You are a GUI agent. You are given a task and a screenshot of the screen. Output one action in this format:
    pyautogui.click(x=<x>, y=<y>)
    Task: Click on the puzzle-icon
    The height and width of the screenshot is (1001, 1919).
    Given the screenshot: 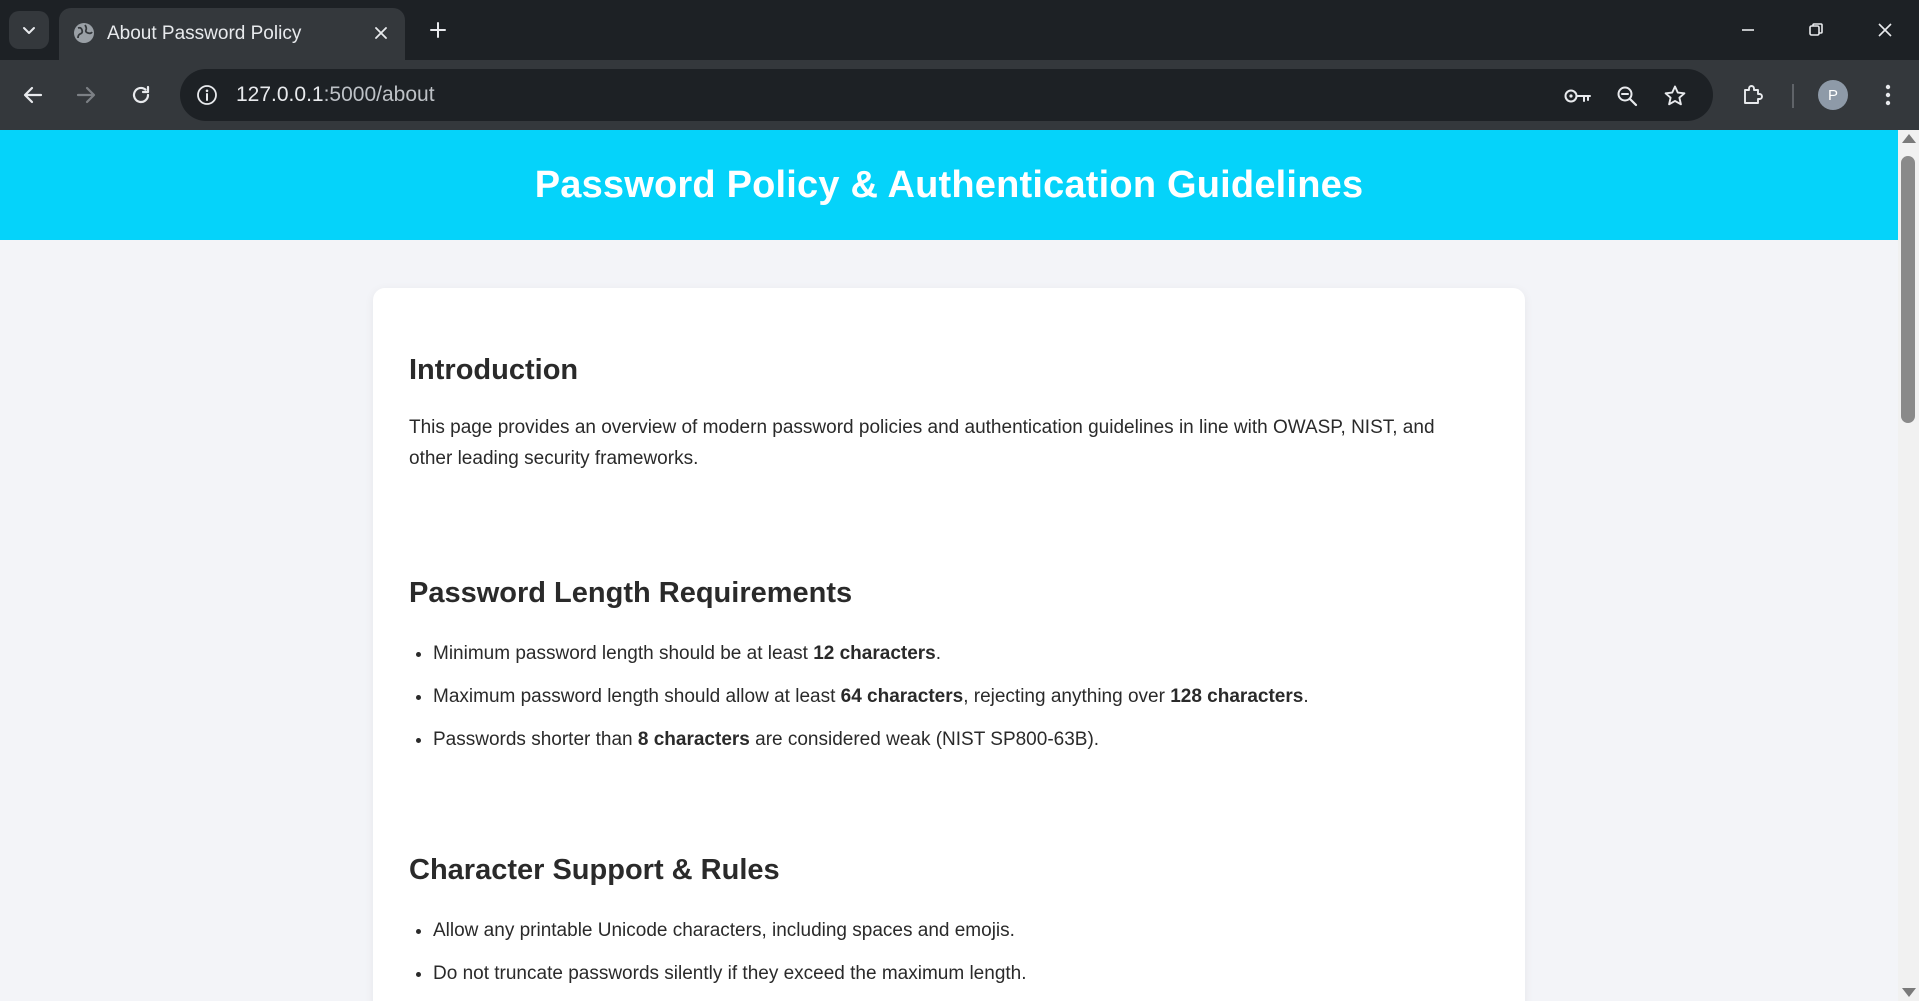 What is the action you would take?
    pyautogui.click(x=1753, y=94)
    